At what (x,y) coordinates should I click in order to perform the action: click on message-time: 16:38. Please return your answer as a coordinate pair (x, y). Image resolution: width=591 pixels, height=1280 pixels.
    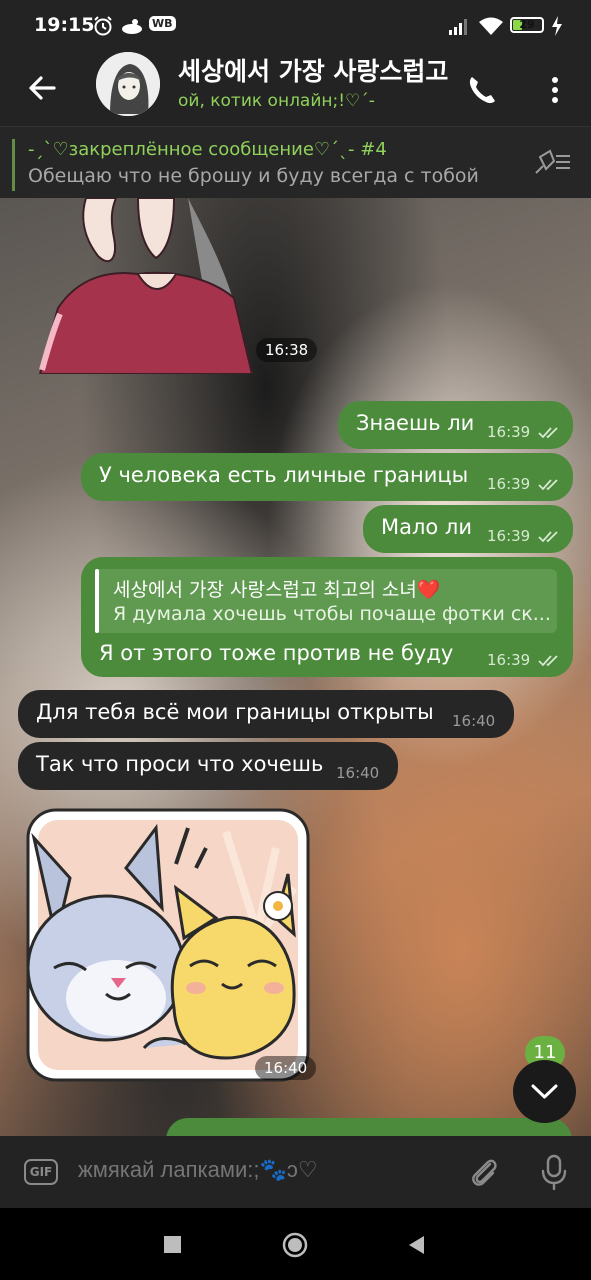
    Looking at the image, I should click on (287, 350).